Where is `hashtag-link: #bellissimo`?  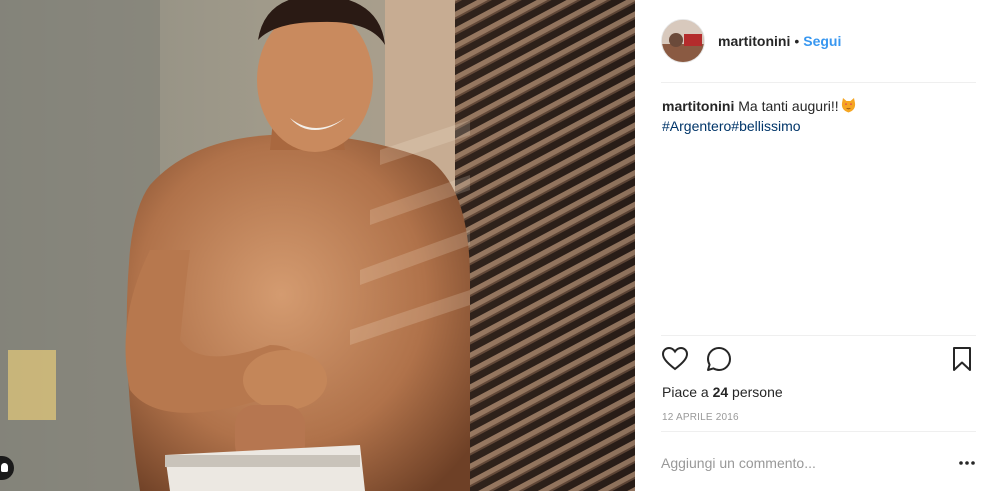
hashtag-link: #bellissimo is located at coordinates (765, 126).